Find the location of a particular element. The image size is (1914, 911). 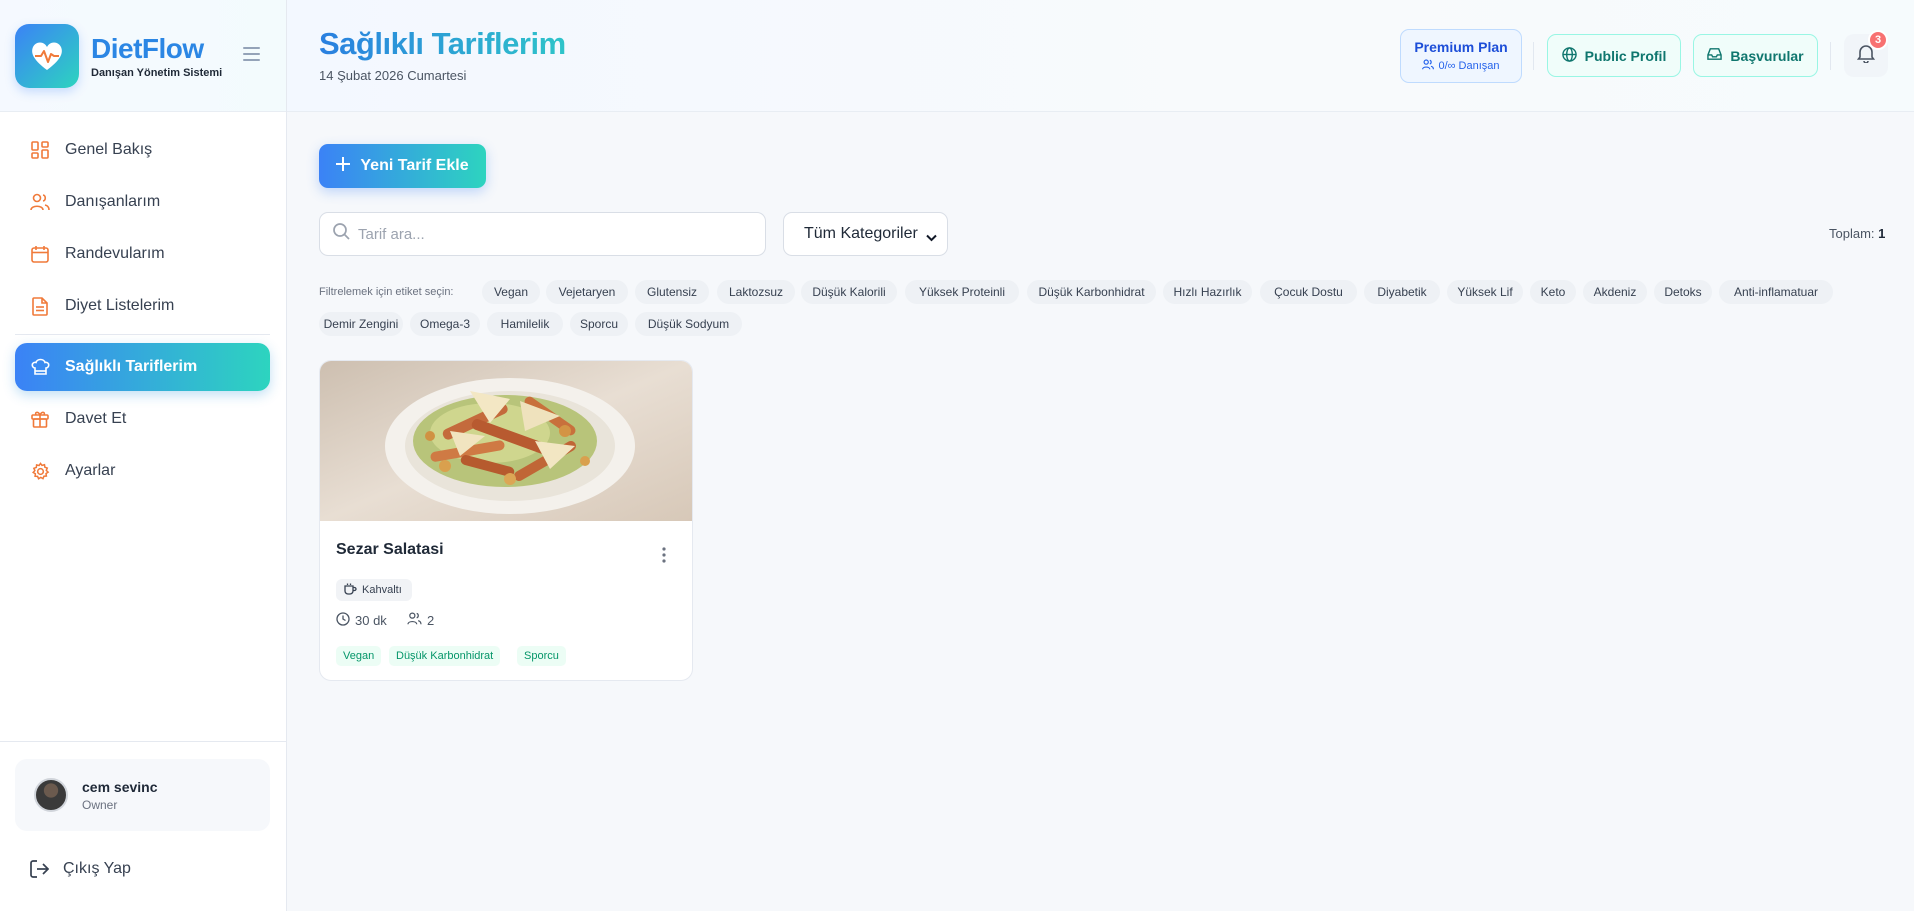

category-select-value: Tüm Kategoriler is located at coordinates (861, 233).